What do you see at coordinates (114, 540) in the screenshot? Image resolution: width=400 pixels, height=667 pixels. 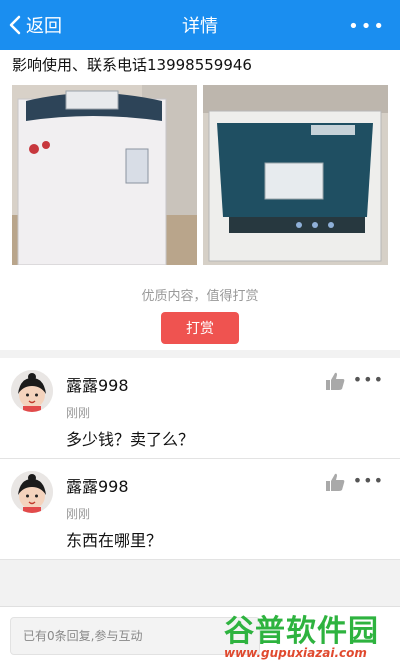 I see `comment-text: 东西在哪里？` at bounding box center [114, 540].